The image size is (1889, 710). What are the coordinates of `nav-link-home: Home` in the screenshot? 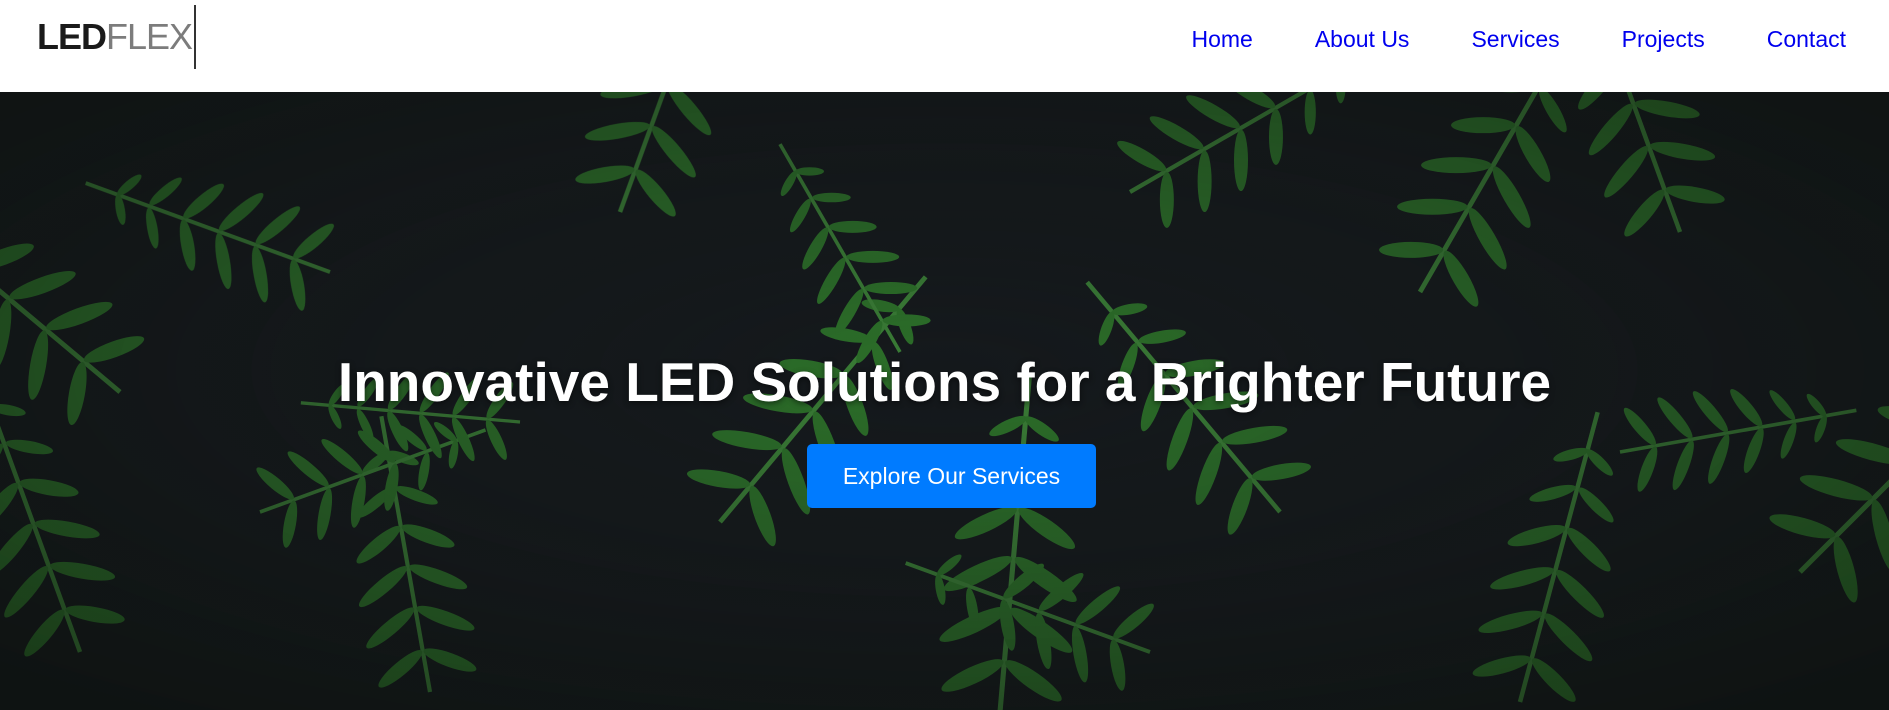 It's located at (1221, 39).